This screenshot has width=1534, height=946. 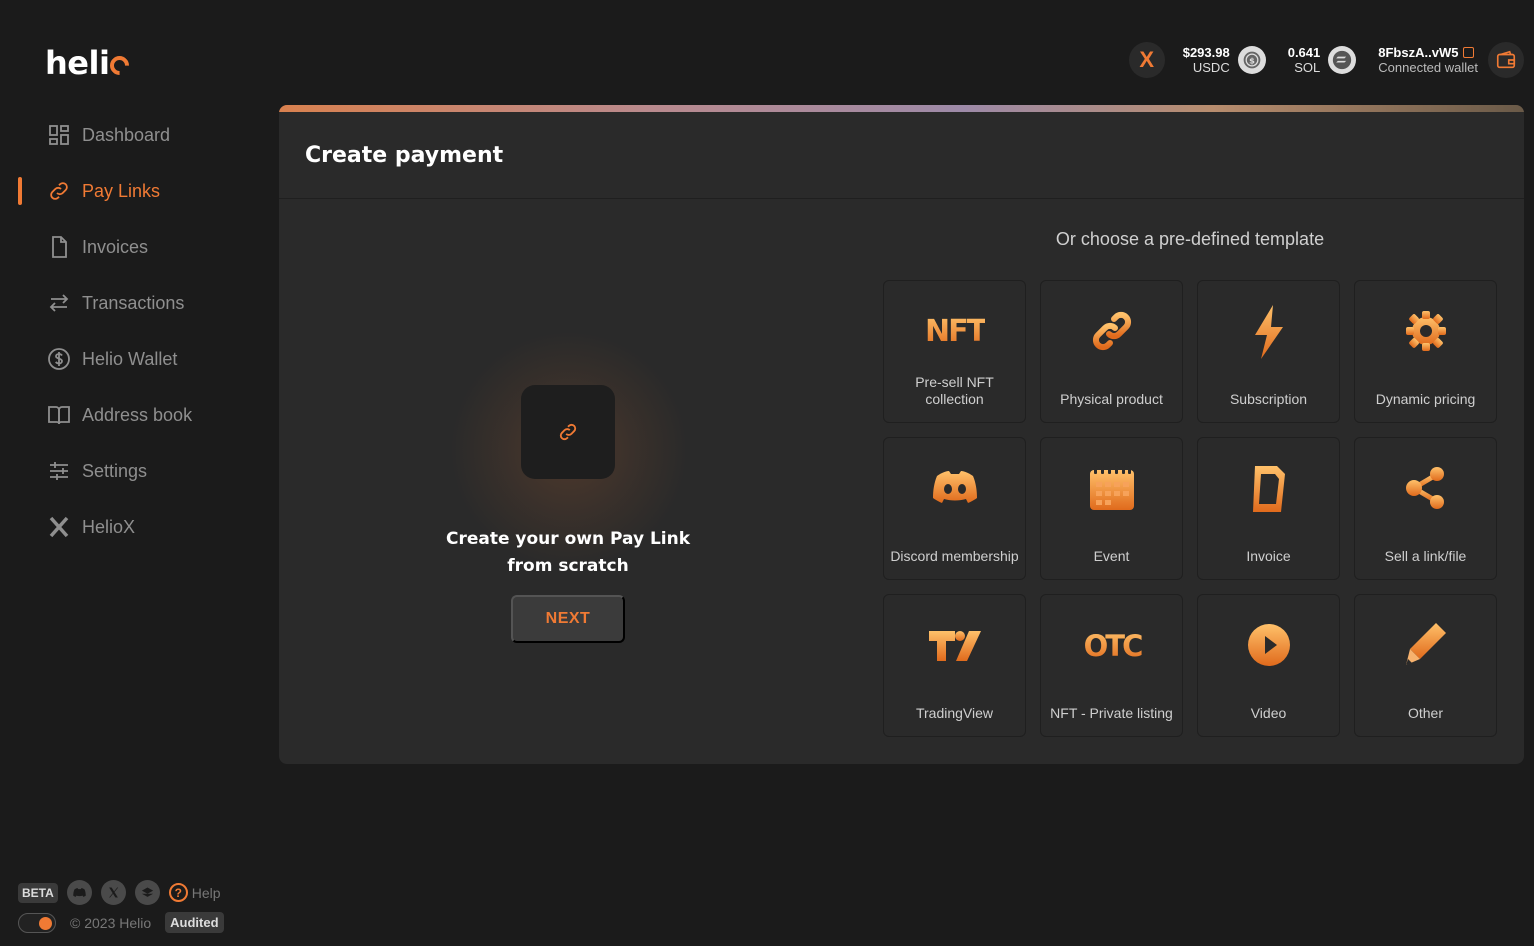 I want to click on template-label: Video, so click(x=1268, y=713).